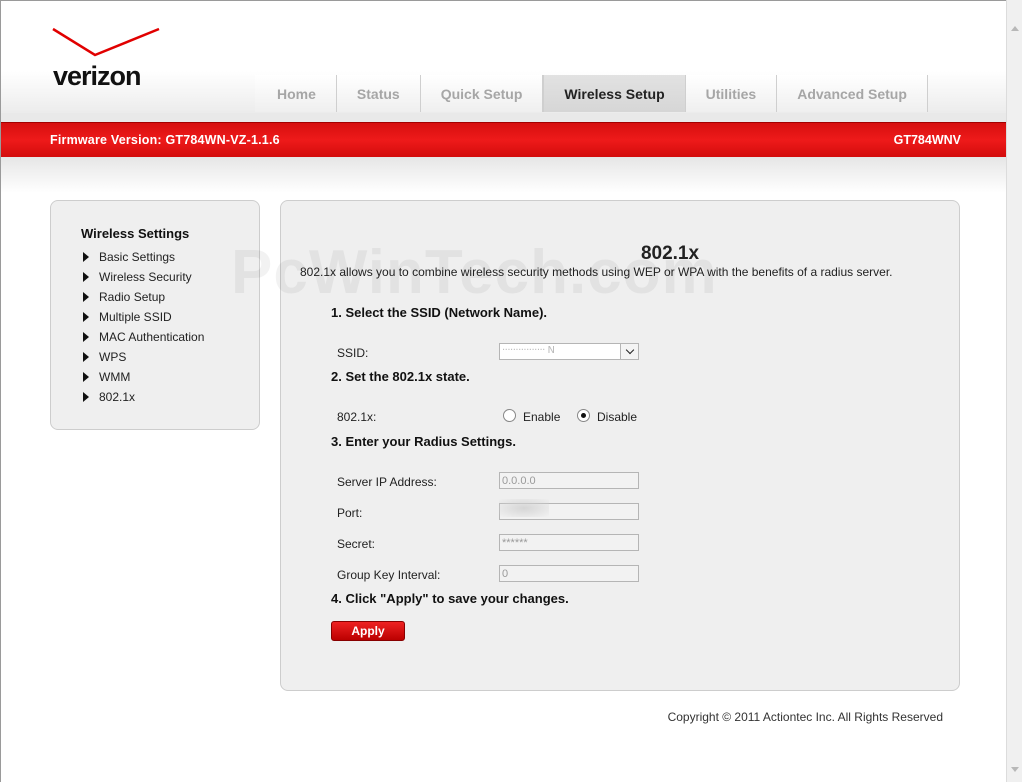 Image resolution: width=1022 pixels, height=782 pixels. What do you see at coordinates (542, 417) in the screenshot?
I see `enable-label: Enable` at bounding box center [542, 417].